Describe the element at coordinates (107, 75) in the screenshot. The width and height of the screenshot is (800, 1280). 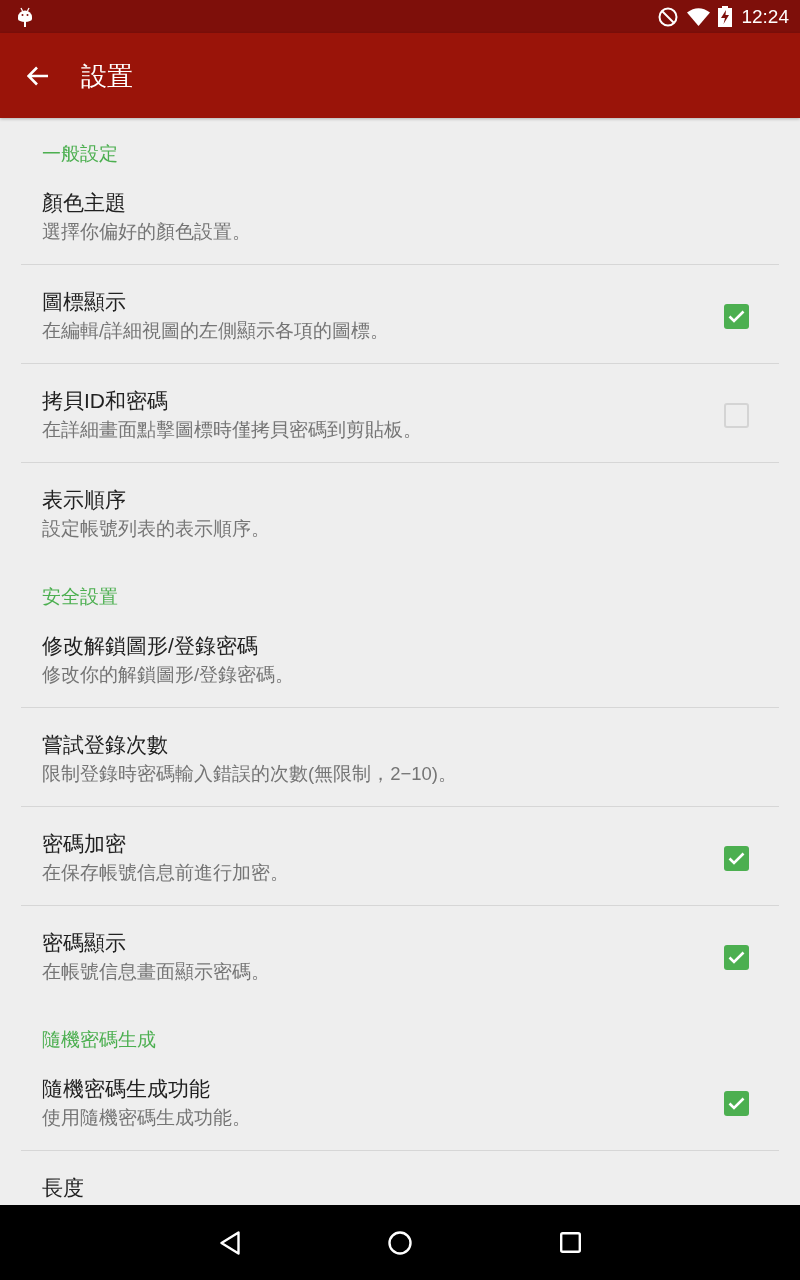
I see `screen-title: 設置` at that location.